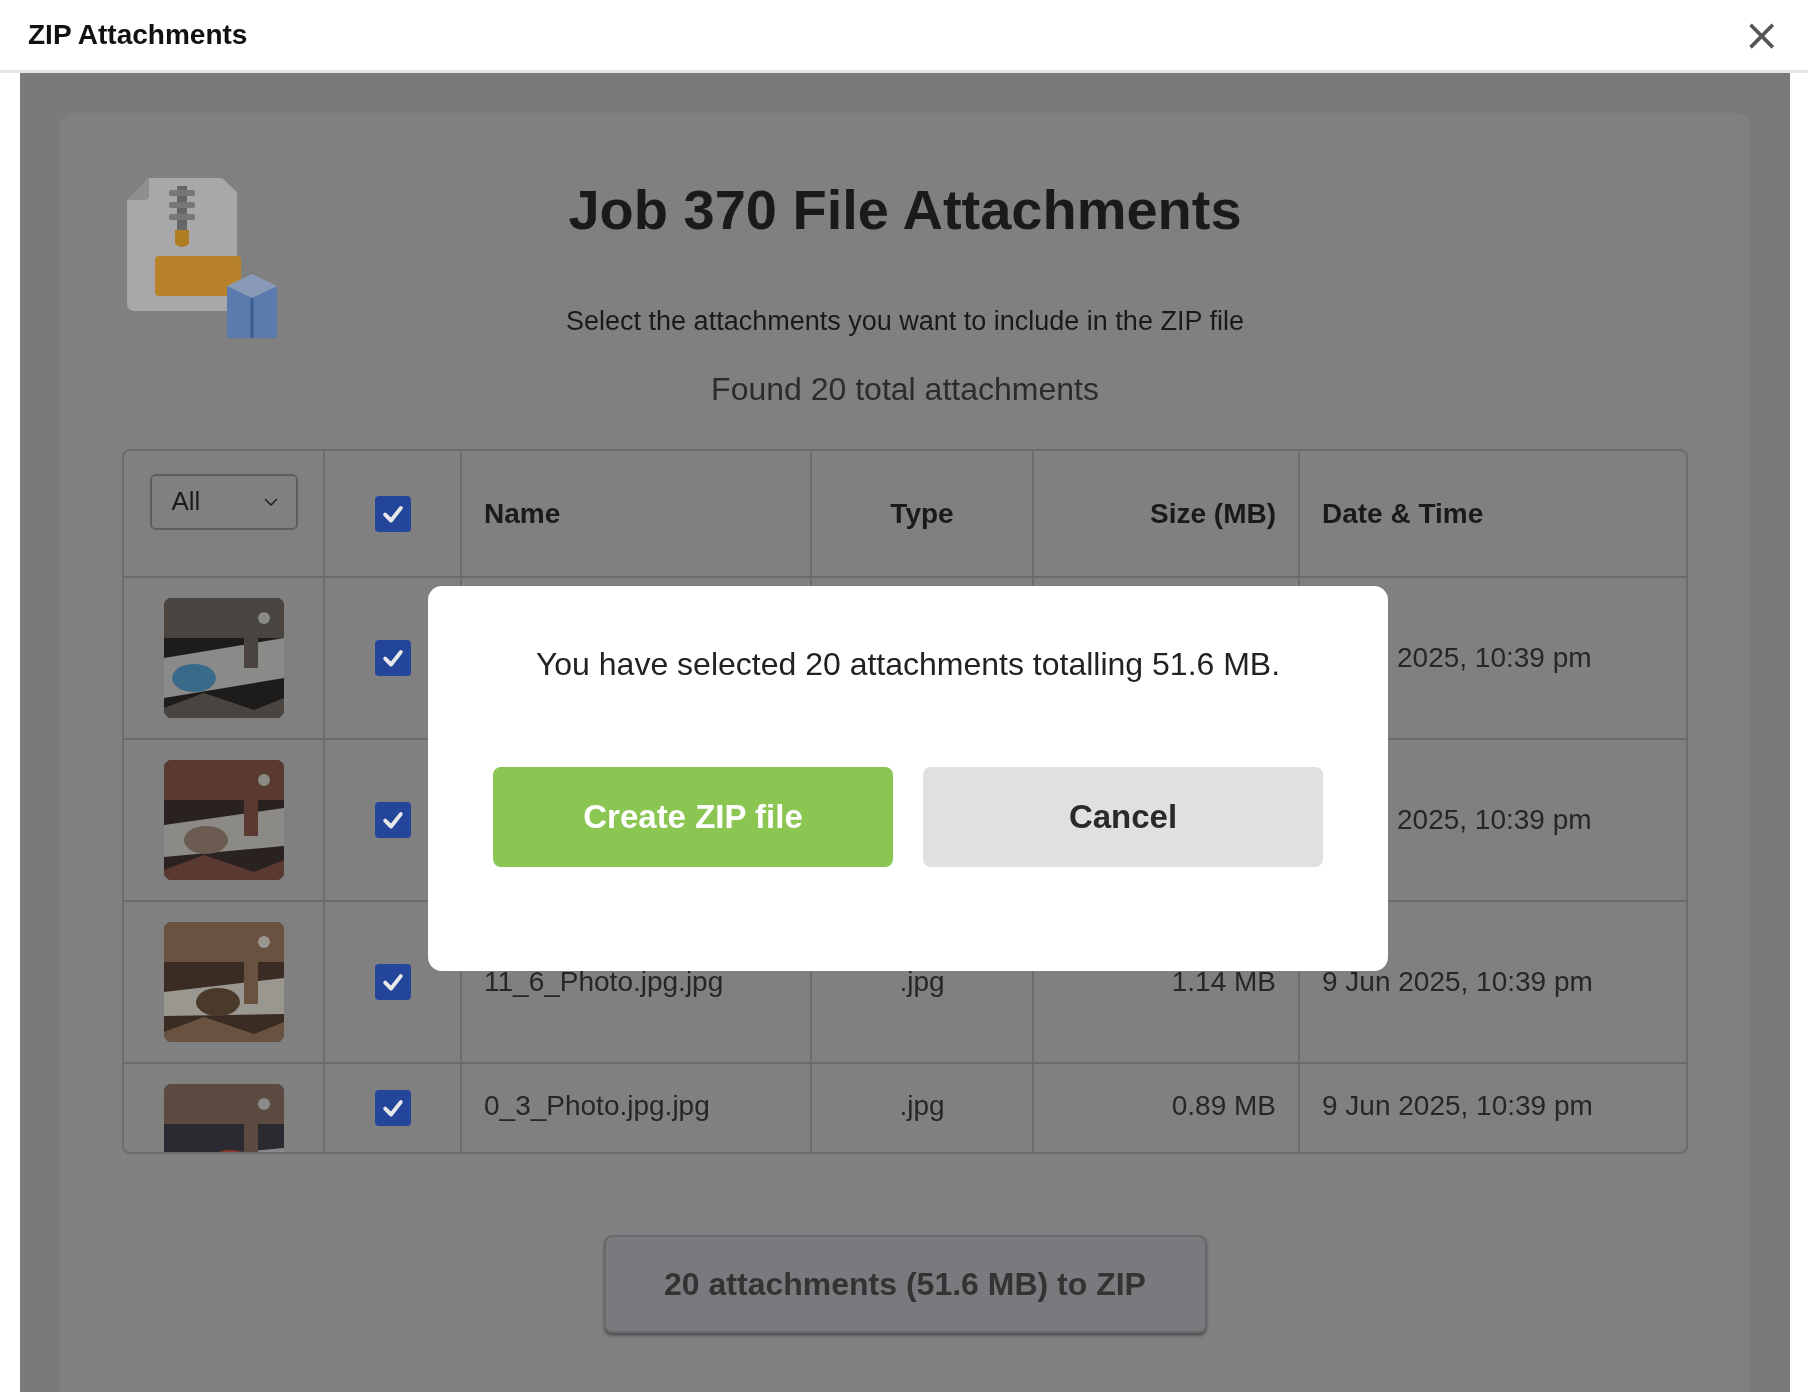 This screenshot has width=1808, height=1392. Describe the element at coordinates (905, 210) in the screenshot. I see `page-title: Job 370 File Attachments` at that location.